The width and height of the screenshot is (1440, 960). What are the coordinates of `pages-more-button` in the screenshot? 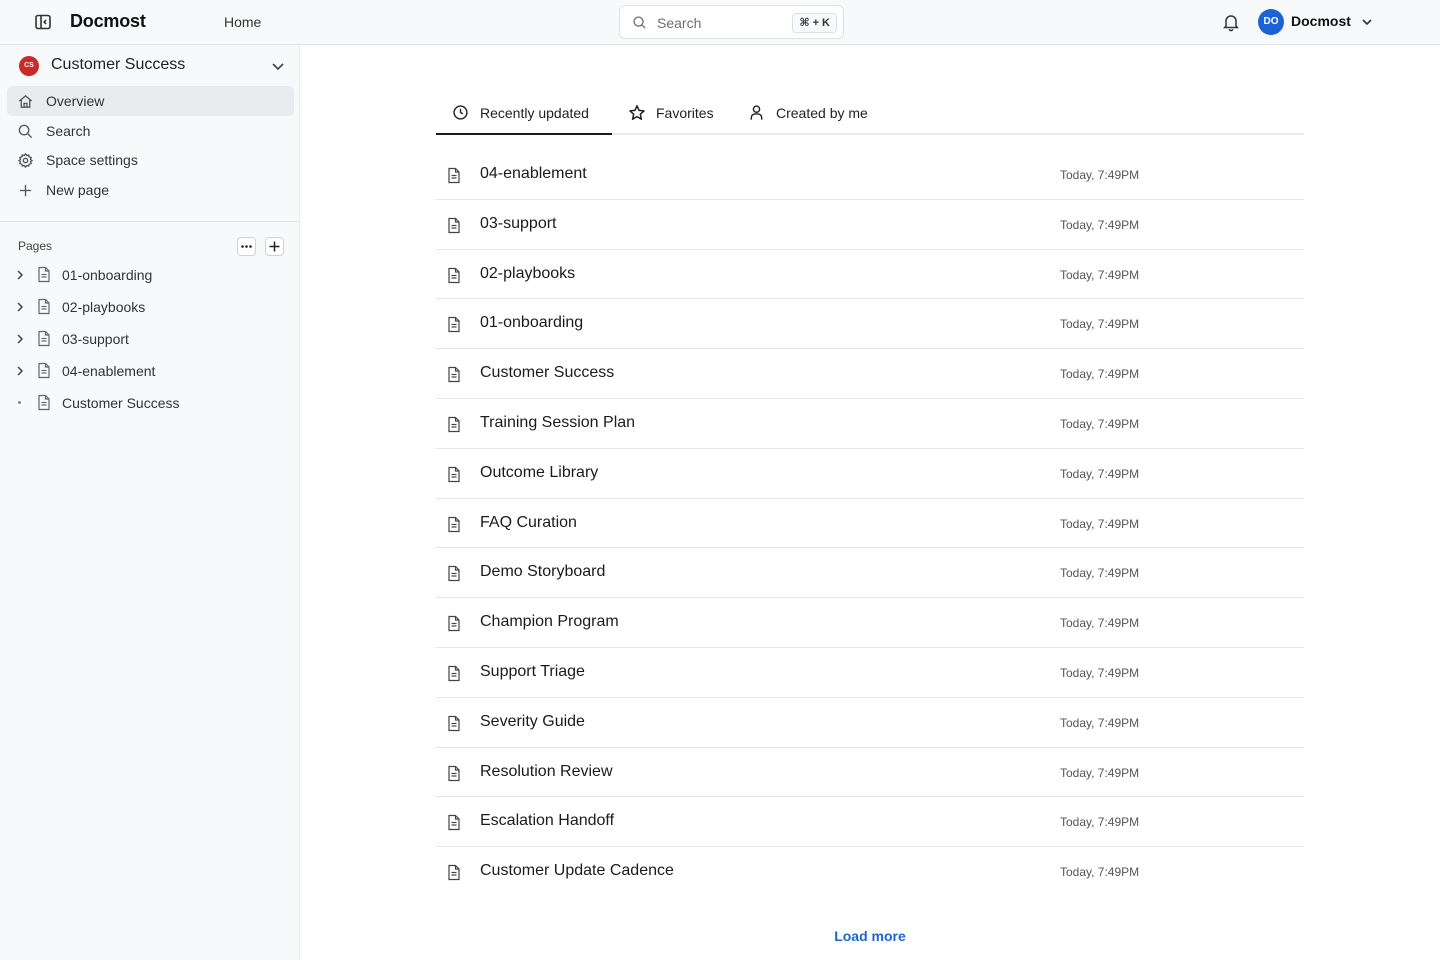 It's located at (246, 246).